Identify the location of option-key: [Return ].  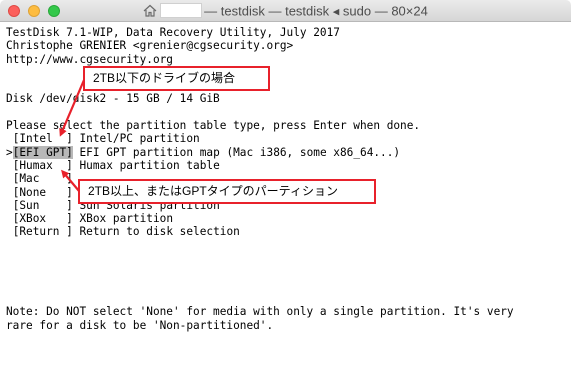
(42, 232).